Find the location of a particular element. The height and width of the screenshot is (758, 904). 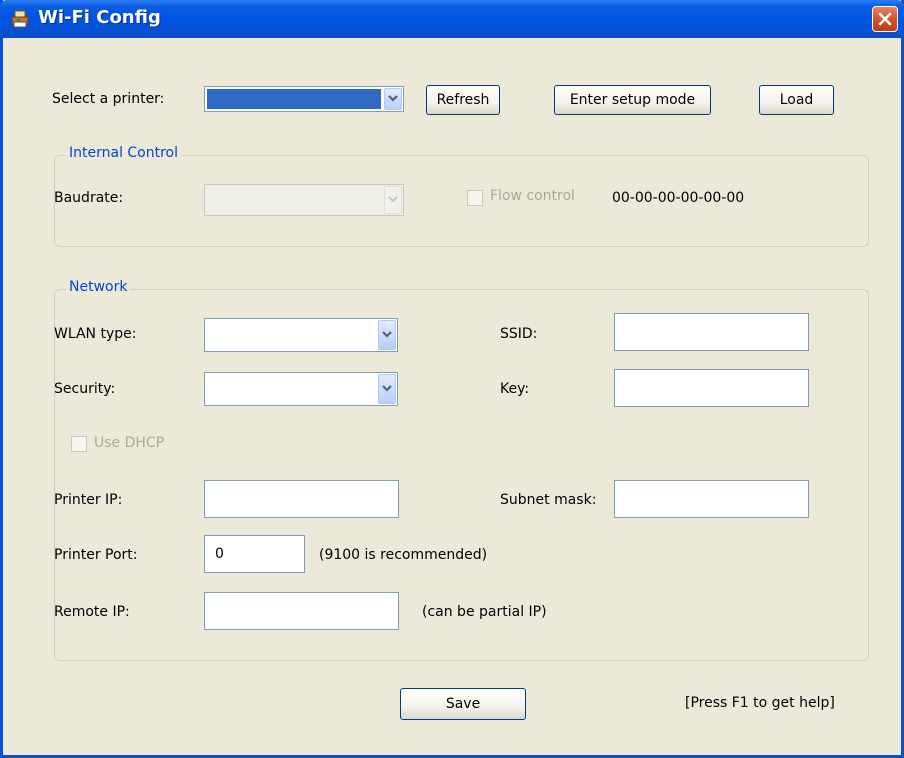

ssid-input is located at coordinates (711, 332).